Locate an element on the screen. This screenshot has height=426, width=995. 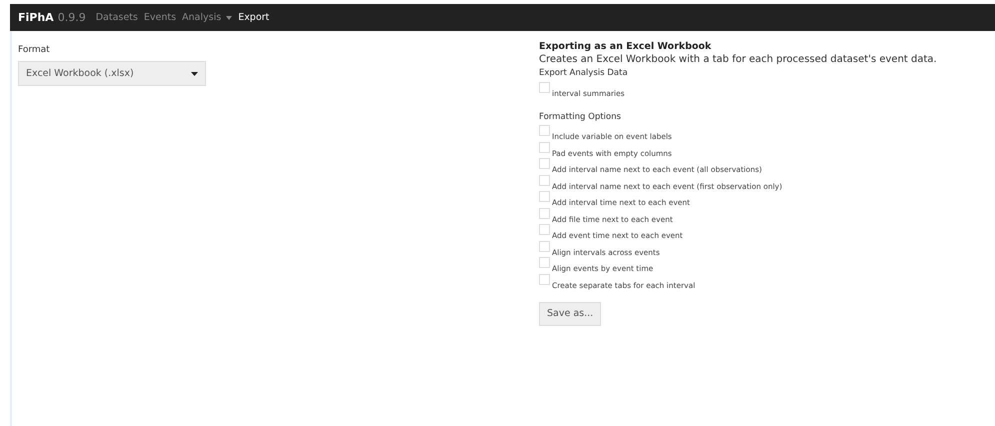
export-description: Creates an Excel Workbook with a tab for each processed dataset's event data. is located at coordinates (738, 59).